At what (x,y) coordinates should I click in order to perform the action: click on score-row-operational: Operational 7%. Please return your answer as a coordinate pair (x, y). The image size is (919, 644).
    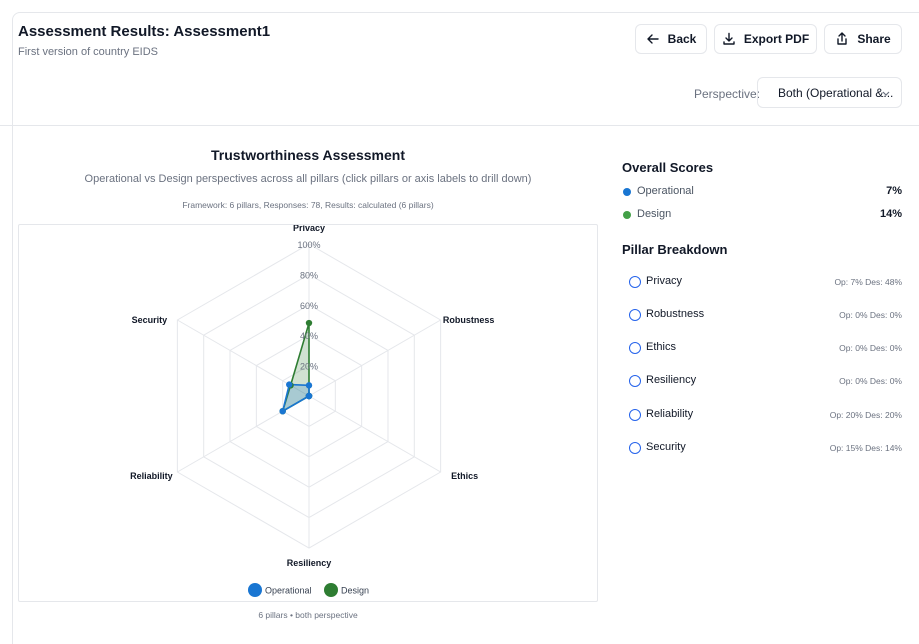
    Looking at the image, I should click on (762, 193).